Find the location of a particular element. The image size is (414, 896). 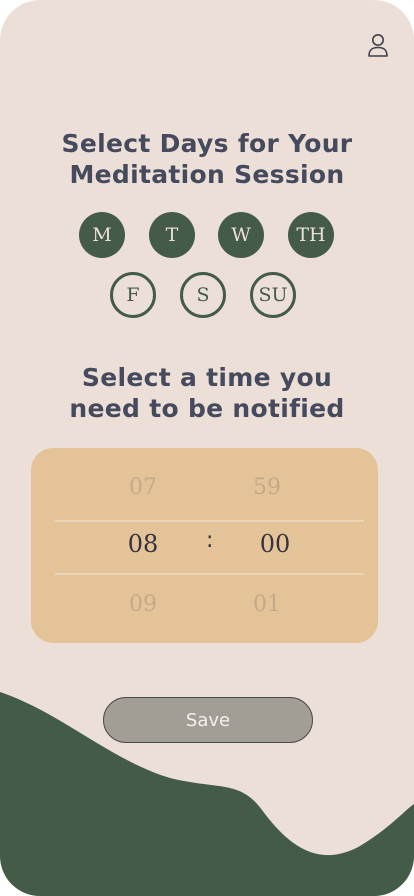

time-title-line2: need to be notified is located at coordinates (207, 408).